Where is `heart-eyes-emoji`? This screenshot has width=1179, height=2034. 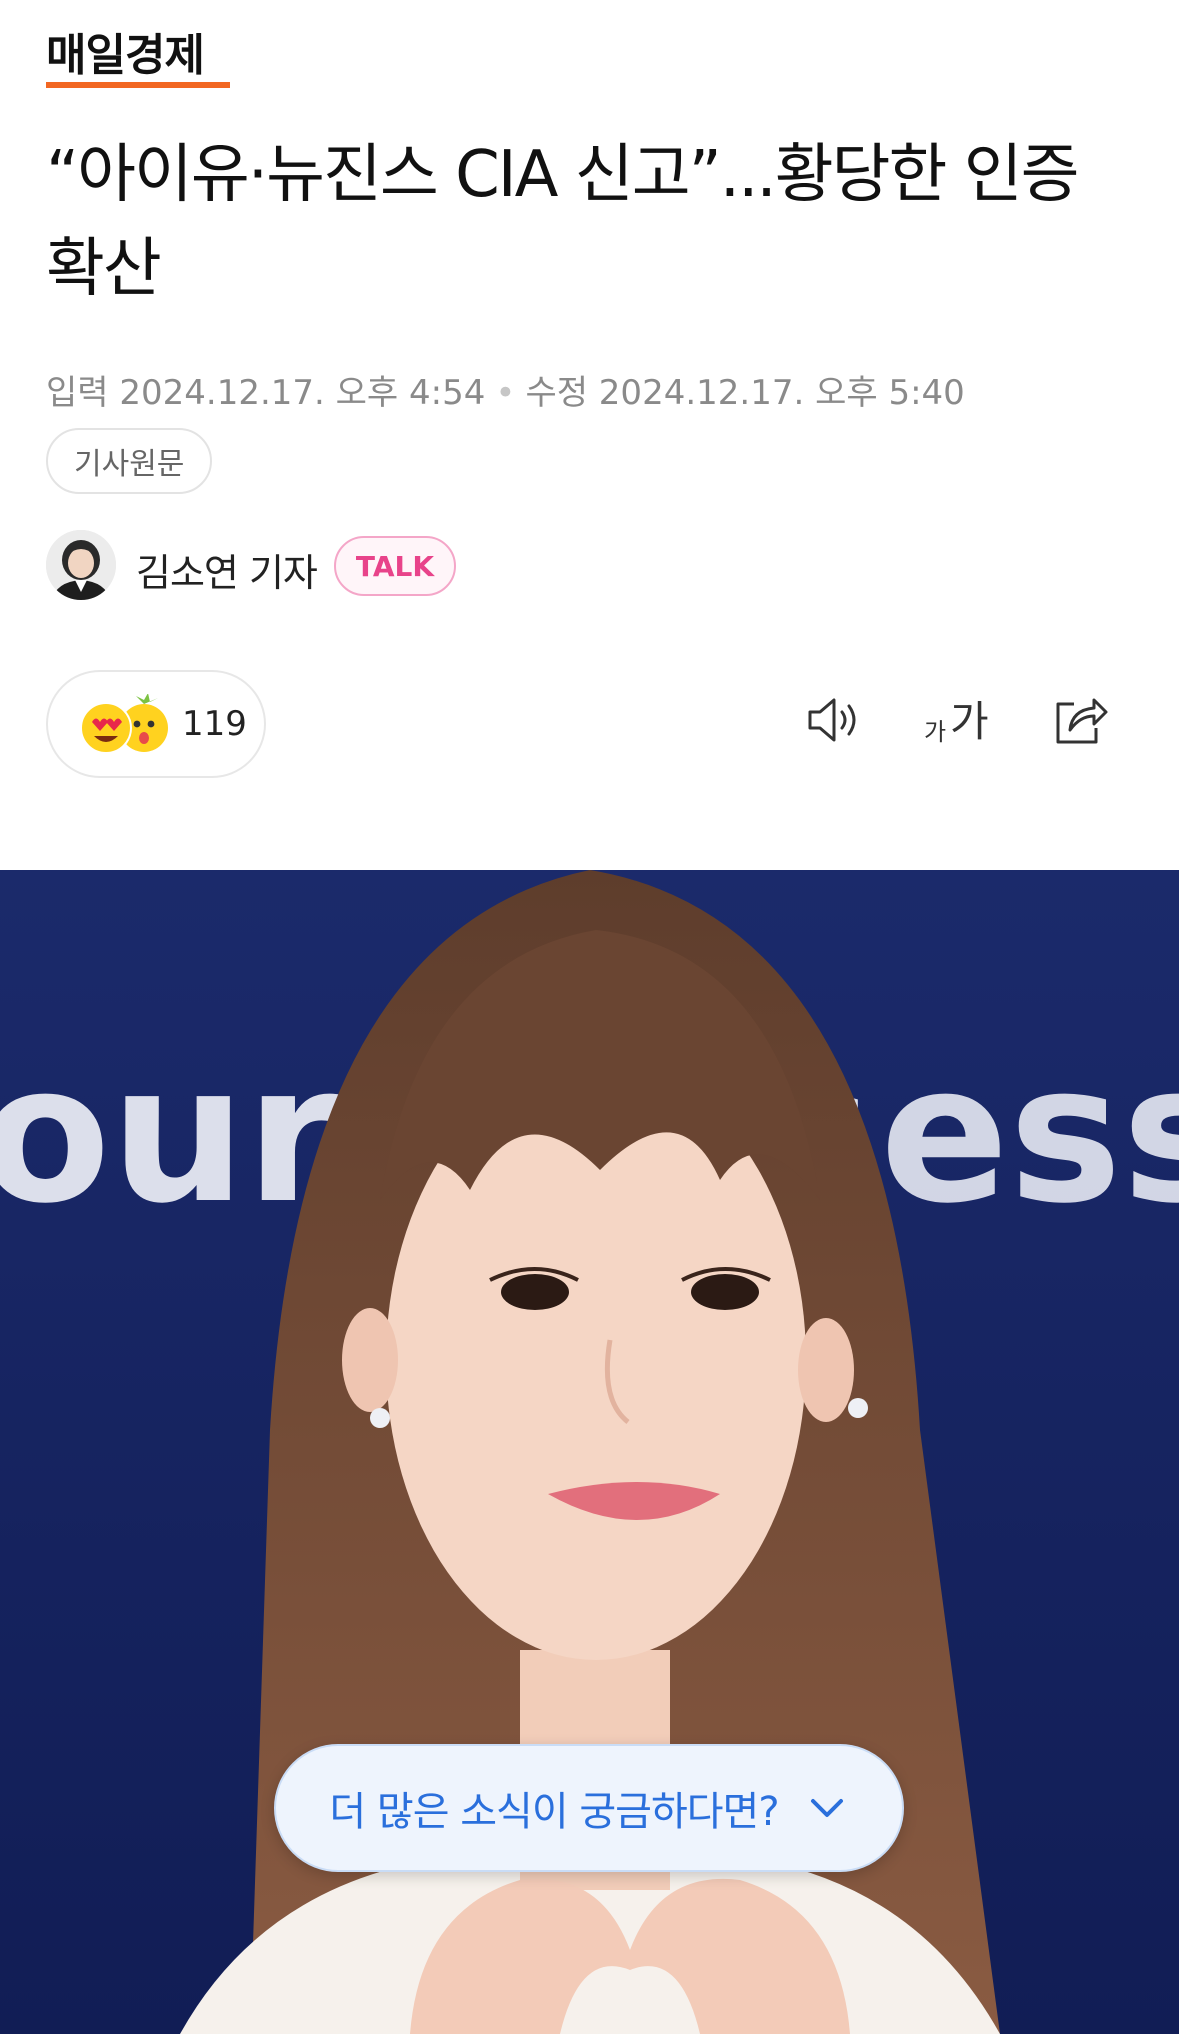
heart-eyes-emoji is located at coordinates (106, 728).